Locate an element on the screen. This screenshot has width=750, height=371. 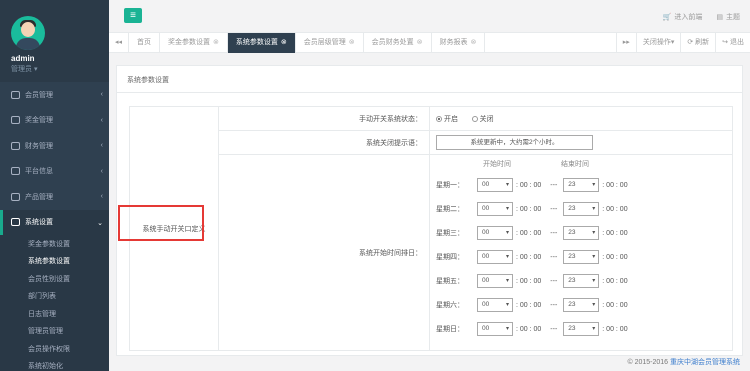
submenu-member-gender: 会员性别设置 is located at coordinates (54, 279).